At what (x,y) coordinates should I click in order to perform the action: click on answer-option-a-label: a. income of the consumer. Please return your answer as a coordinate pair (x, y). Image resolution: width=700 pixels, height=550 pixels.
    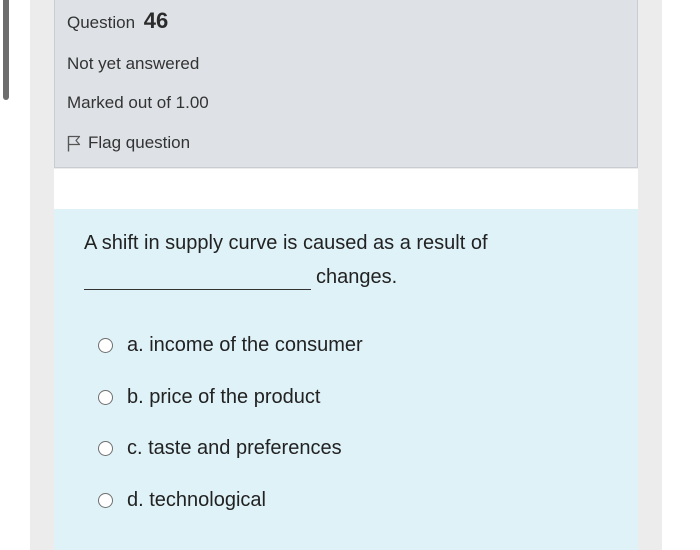
    Looking at the image, I should click on (245, 345).